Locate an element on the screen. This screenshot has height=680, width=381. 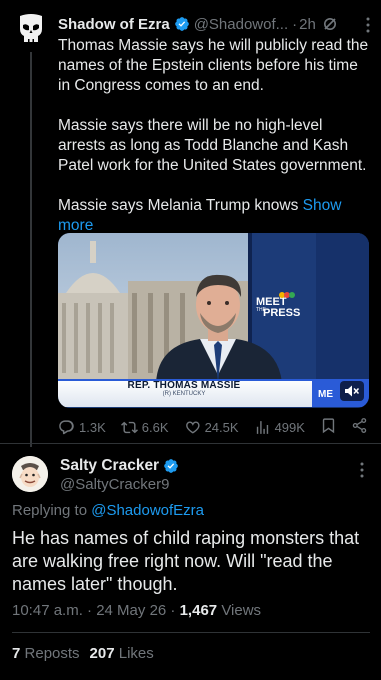
reply-author-avatar is located at coordinates (30, 474).